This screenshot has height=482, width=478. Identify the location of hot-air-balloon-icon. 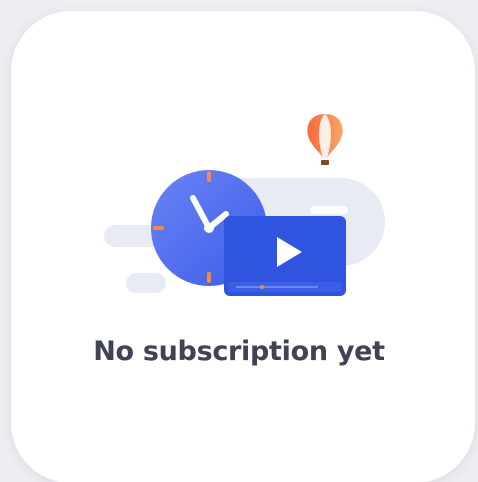
(325, 139).